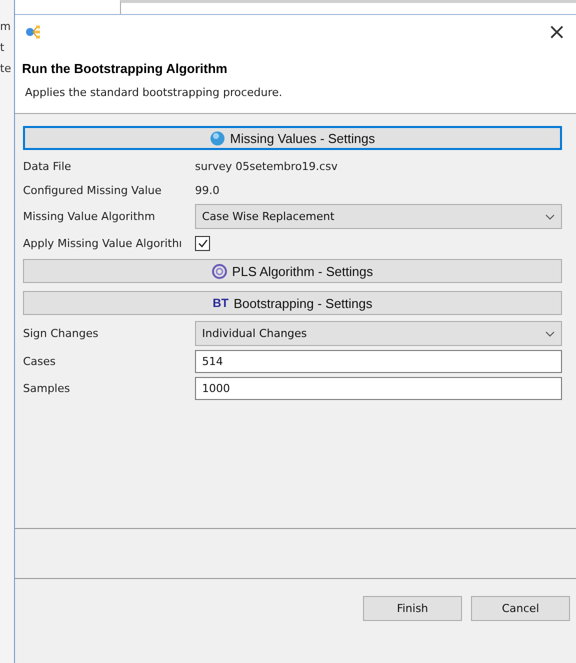  Describe the element at coordinates (292, 303) in the screenshot. I see `section-button: BT Bootstrapping - Settings` at that location.